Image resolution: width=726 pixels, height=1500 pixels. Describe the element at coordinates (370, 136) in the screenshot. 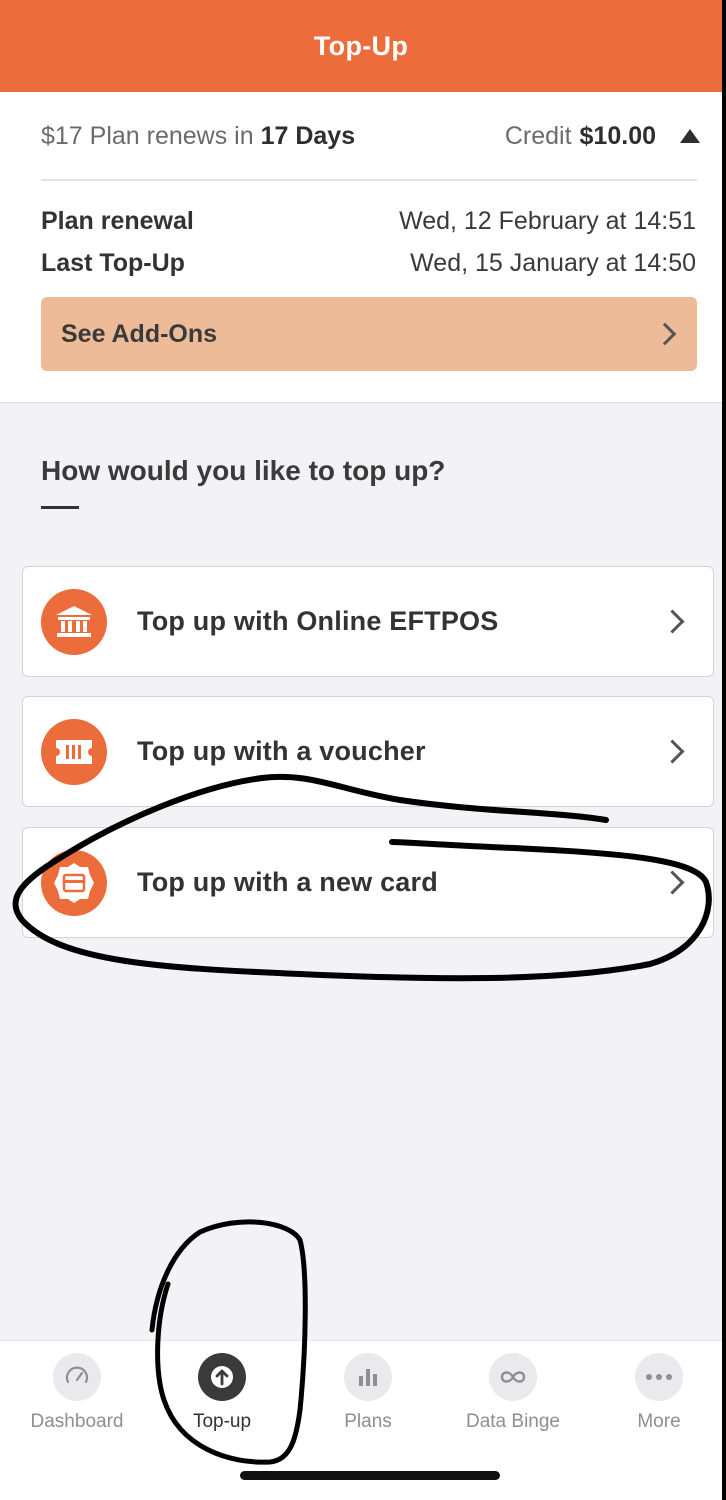

I see `plan-status-row: $17 Plan renews in 17 Days Credit $10.00` at that location.